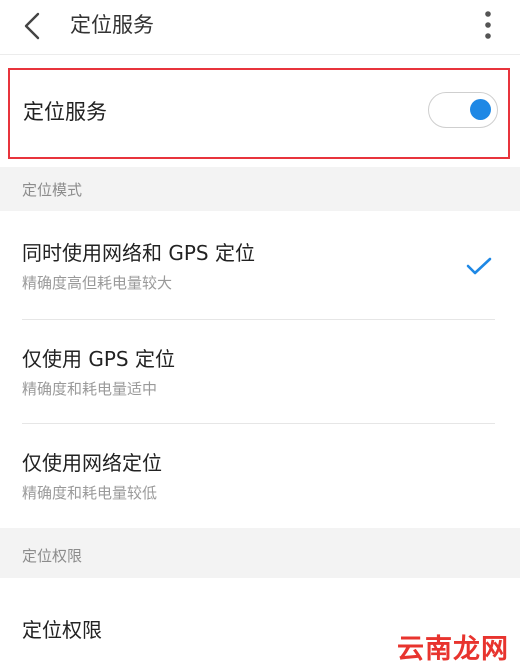 The height and width of the screenshot is (671, 520). I want to click on option-title: 仅使用网络定位, so click(92, 463).